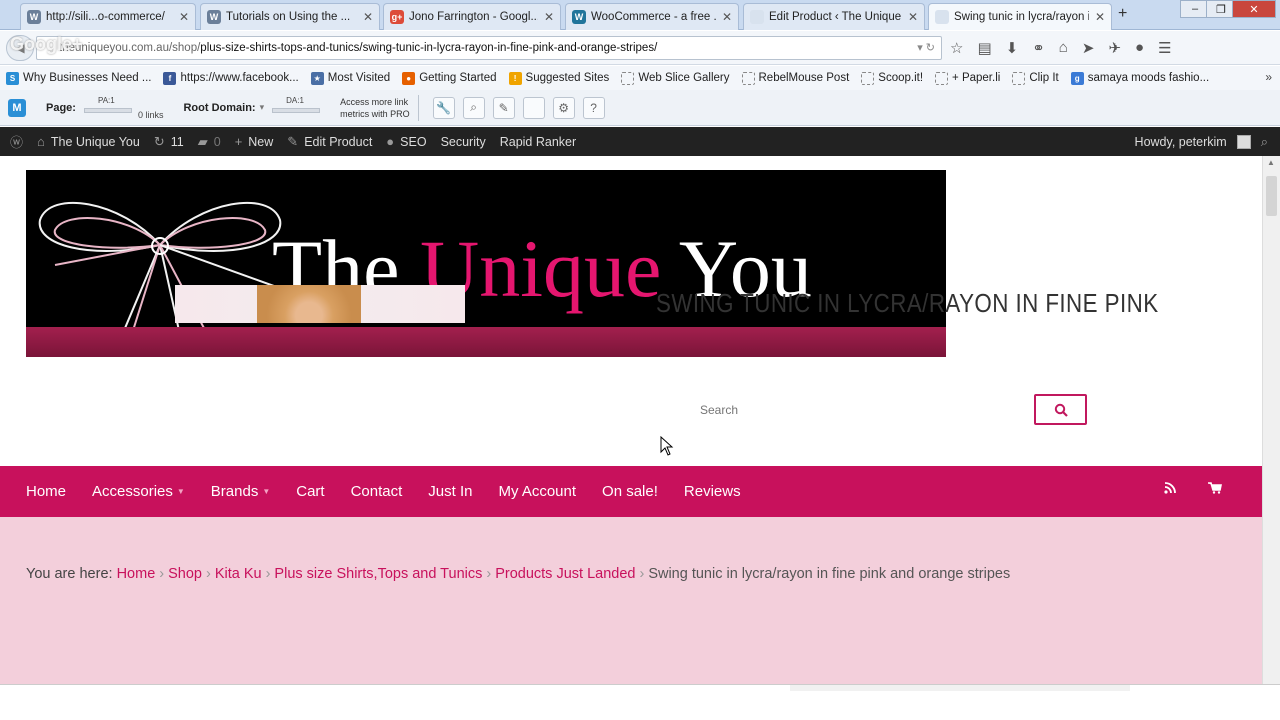  I want to click on bookmark-item: ! Suggested Sites, so click(558, 78).